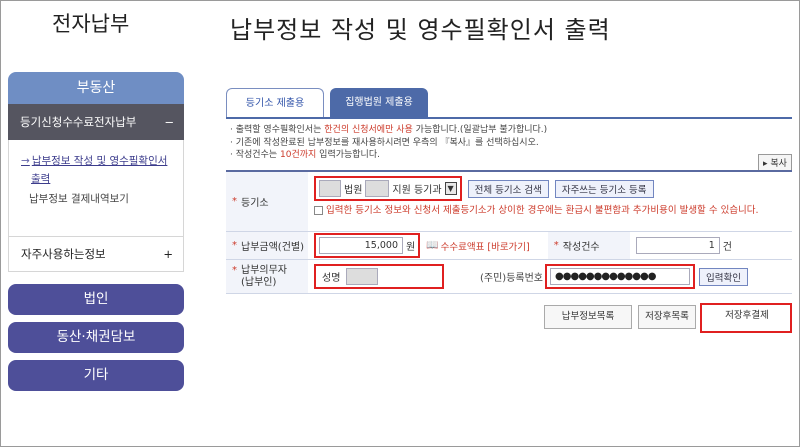 The image size is (800, 447). What do you see at coordinates (91, 24) in the screenshot?
I see `brand-title: 전자납부` at bounding box center [91, 24].